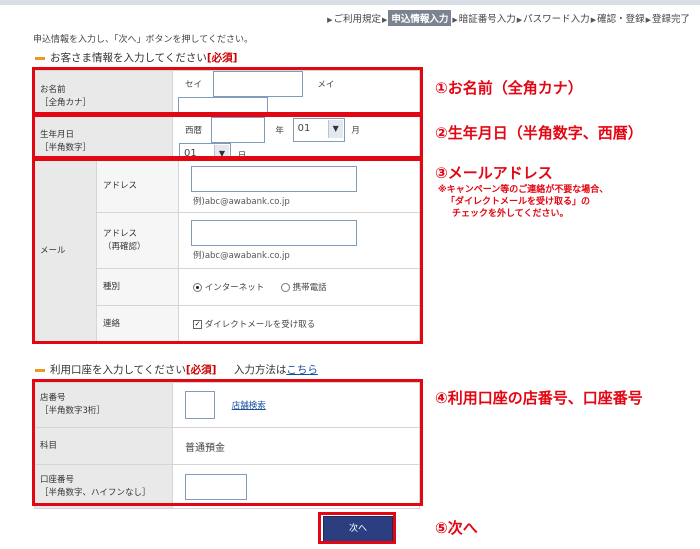 The height and width of the screenshot is (549, 700). What do you see at coordinates (556, 19) in the screenshot?
I see `step-password: パスワード入力` at bounding box center [556, 19].